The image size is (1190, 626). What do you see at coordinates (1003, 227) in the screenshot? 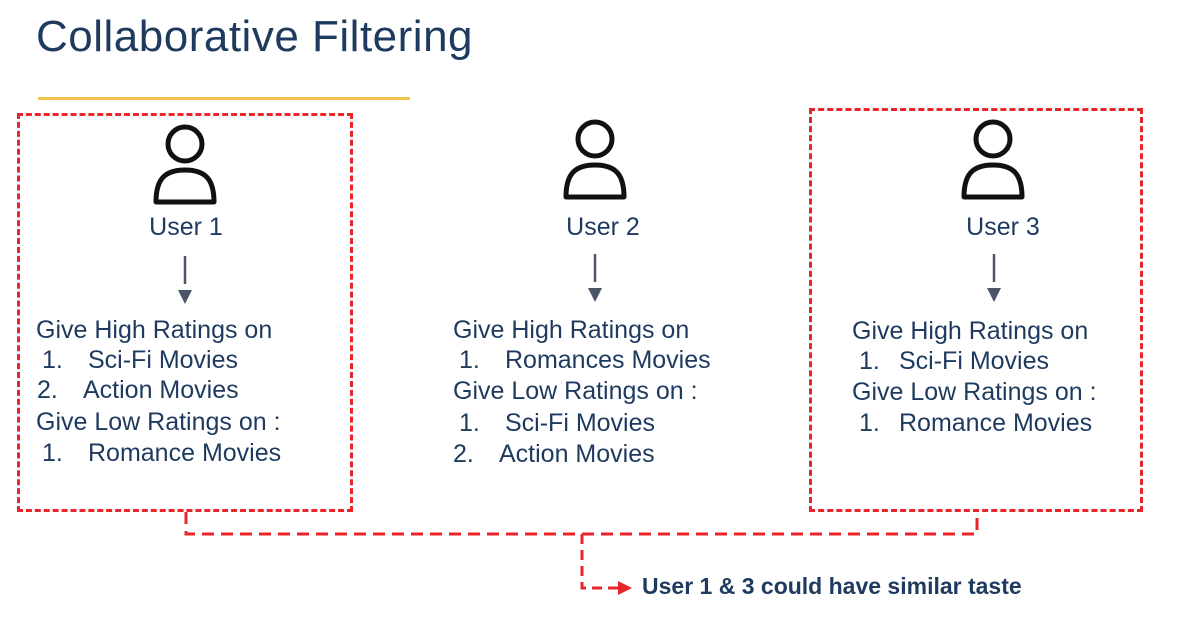
I see `user-label: User 3` at bounding box center [1003, 227].